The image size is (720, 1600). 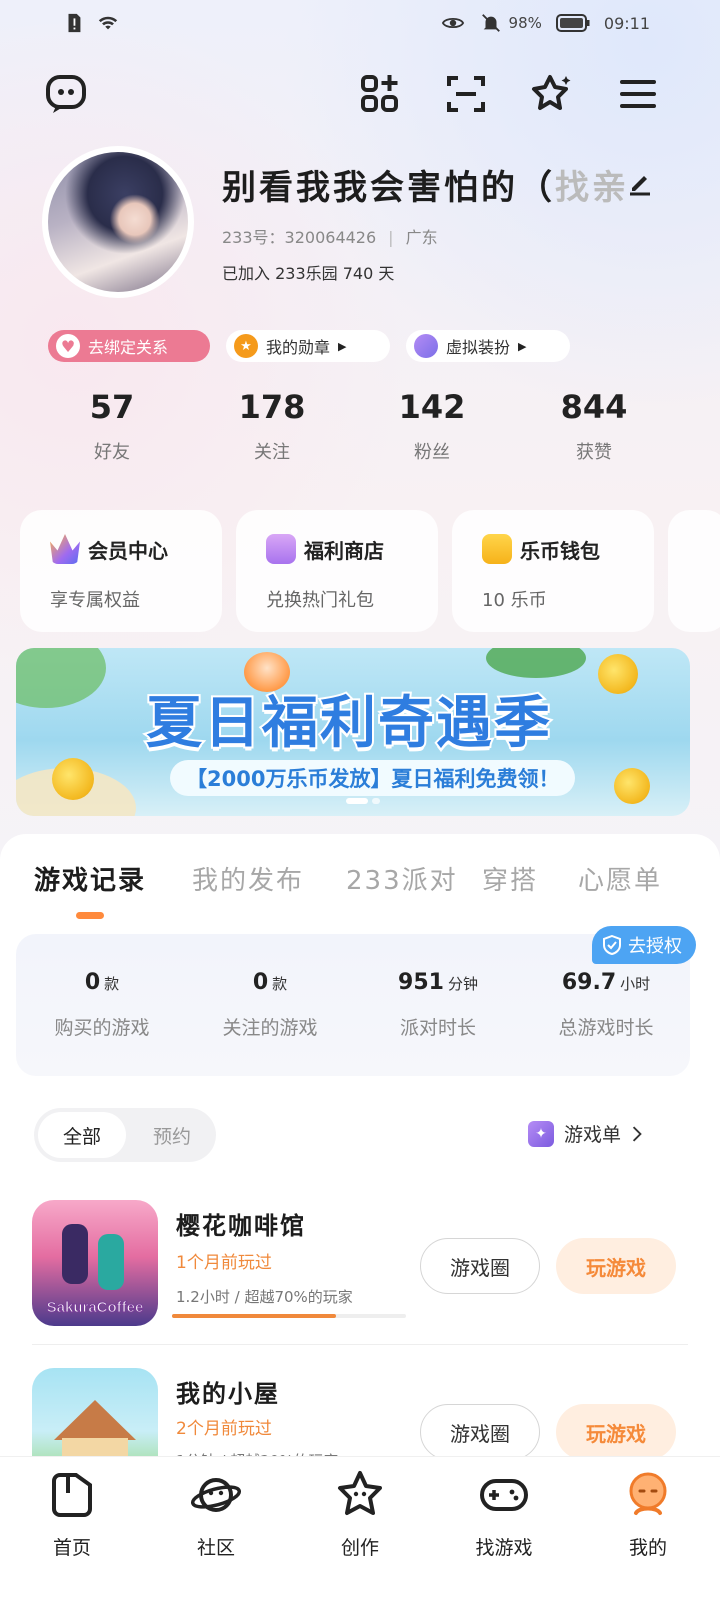 I want to click on stat-label: 总游戏时长, so click(x=606, y=1028).